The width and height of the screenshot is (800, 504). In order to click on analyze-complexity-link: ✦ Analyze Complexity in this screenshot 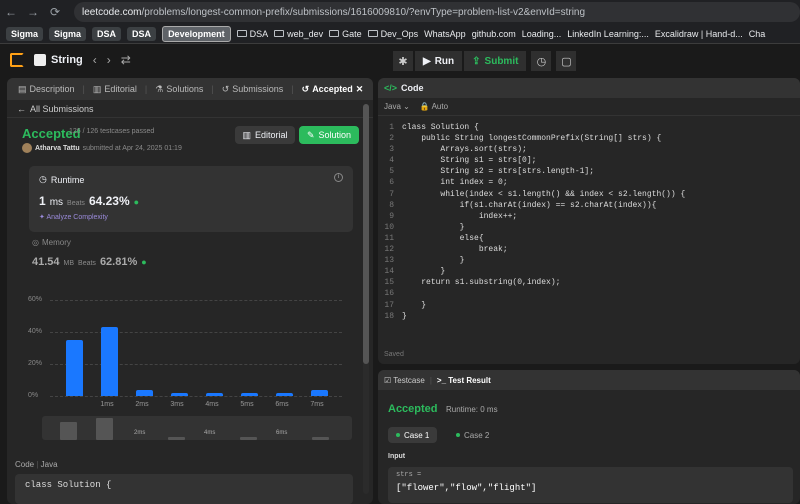, I will do `click(73, 217)`.